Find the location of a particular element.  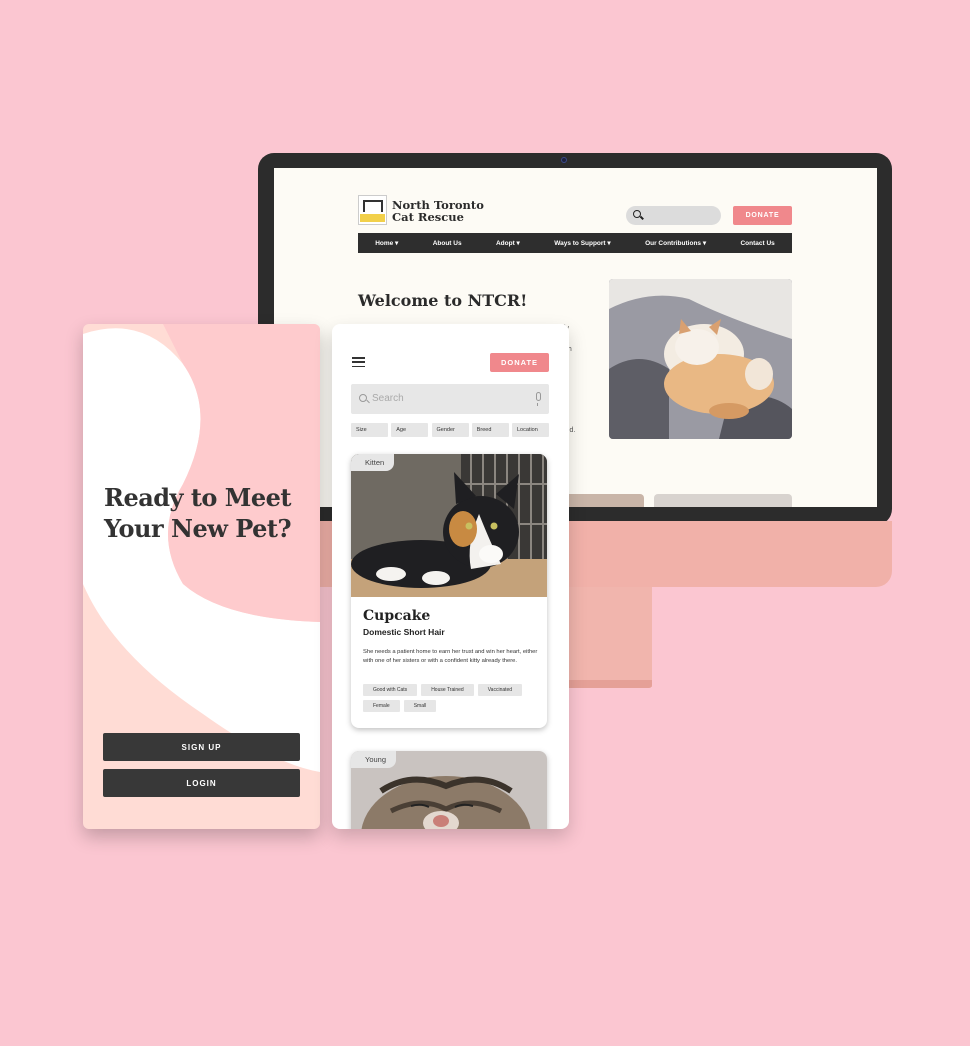

search-placeholder: Search is located at coordinates (388, 398).